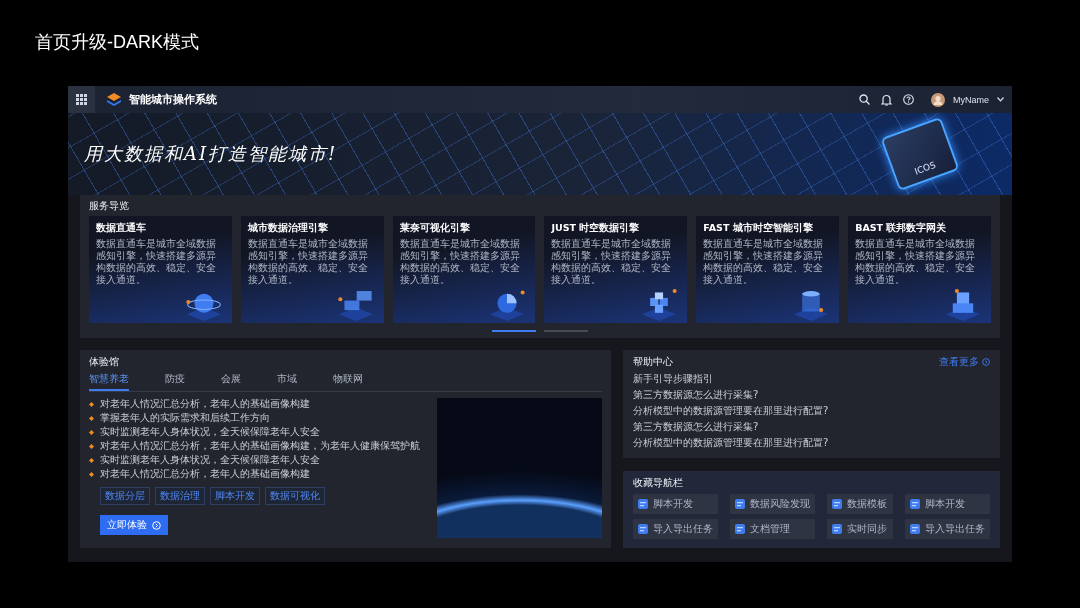 The width and height of the screenshot is (1080, 608). I want to click on app-title: 智能城市操作系统, so click(173, 99).